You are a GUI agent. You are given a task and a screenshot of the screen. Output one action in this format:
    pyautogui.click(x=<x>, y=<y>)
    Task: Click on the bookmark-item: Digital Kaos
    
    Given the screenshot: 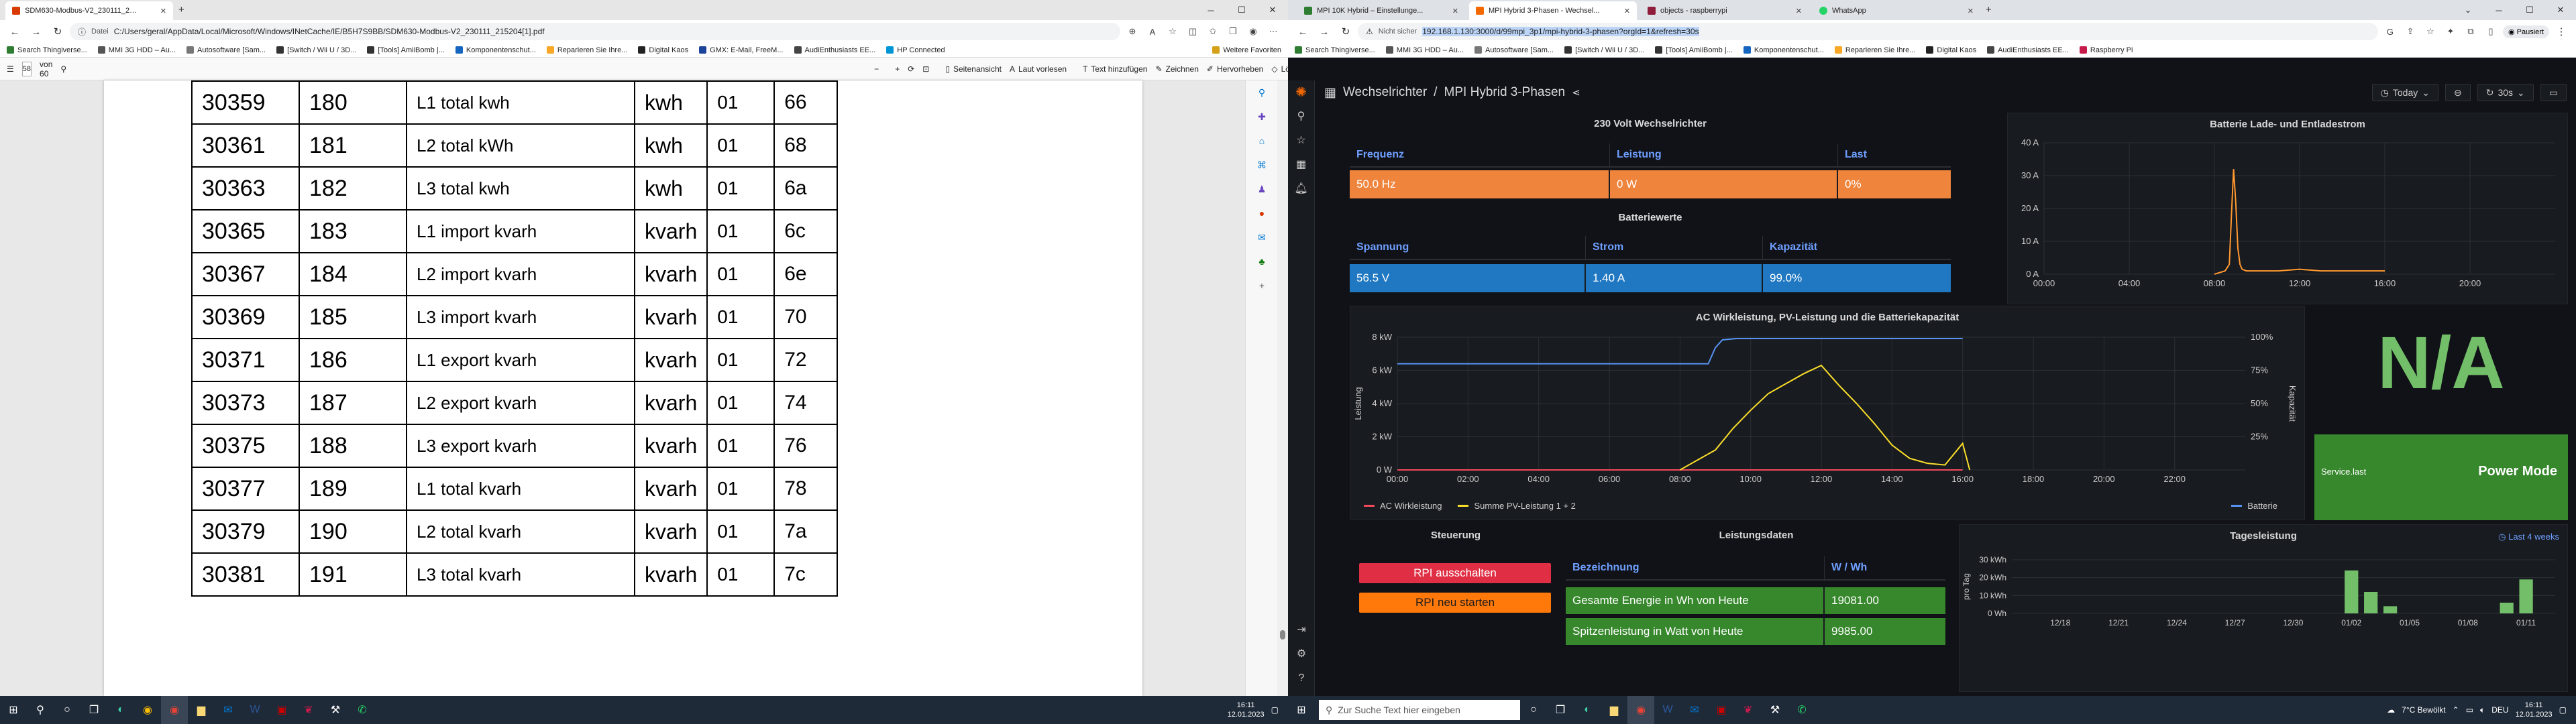 What is the action you would take?
    pyautogui.click(x=1951, y=50)
    